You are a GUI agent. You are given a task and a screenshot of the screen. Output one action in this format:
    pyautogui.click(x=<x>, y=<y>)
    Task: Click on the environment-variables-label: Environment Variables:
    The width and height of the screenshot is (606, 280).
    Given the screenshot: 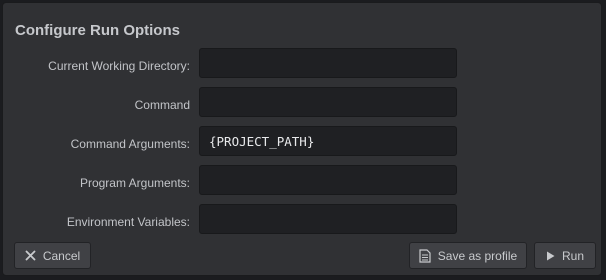 What is the action you would take?
    pyautogui.click(x=128, y=222)
    